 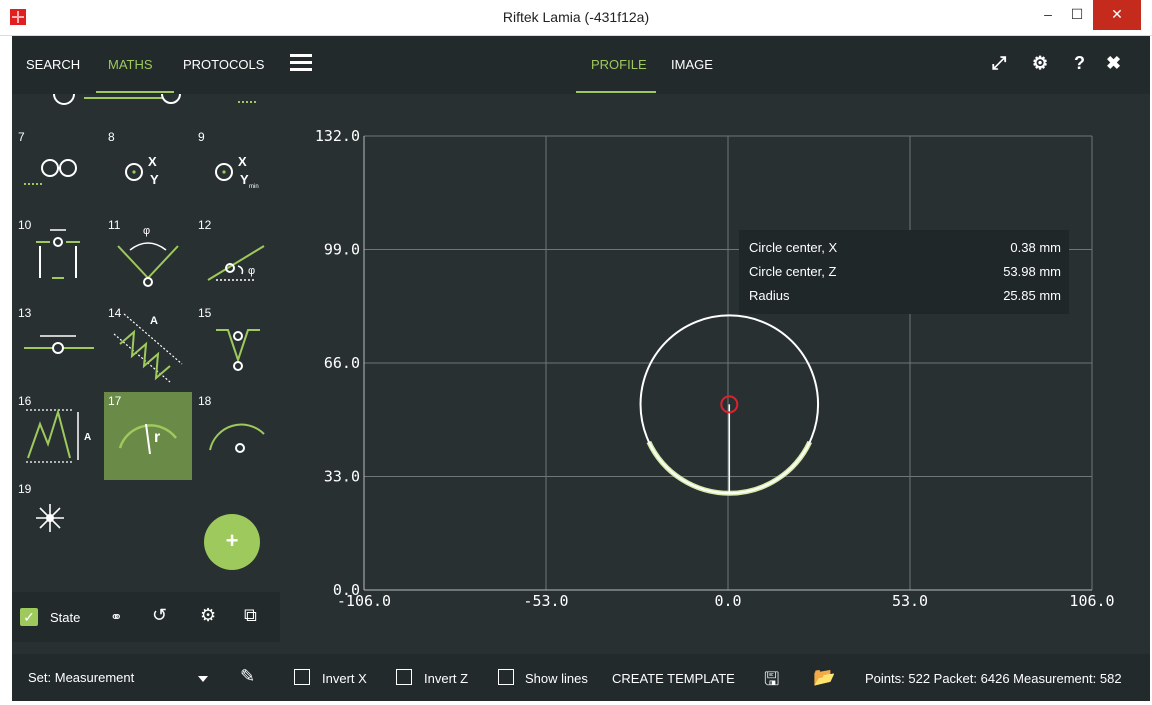 What do you see at coordinates (58, 254) in the screenshot?
I see `gap-width-icon` at bounding box center [58, 254].